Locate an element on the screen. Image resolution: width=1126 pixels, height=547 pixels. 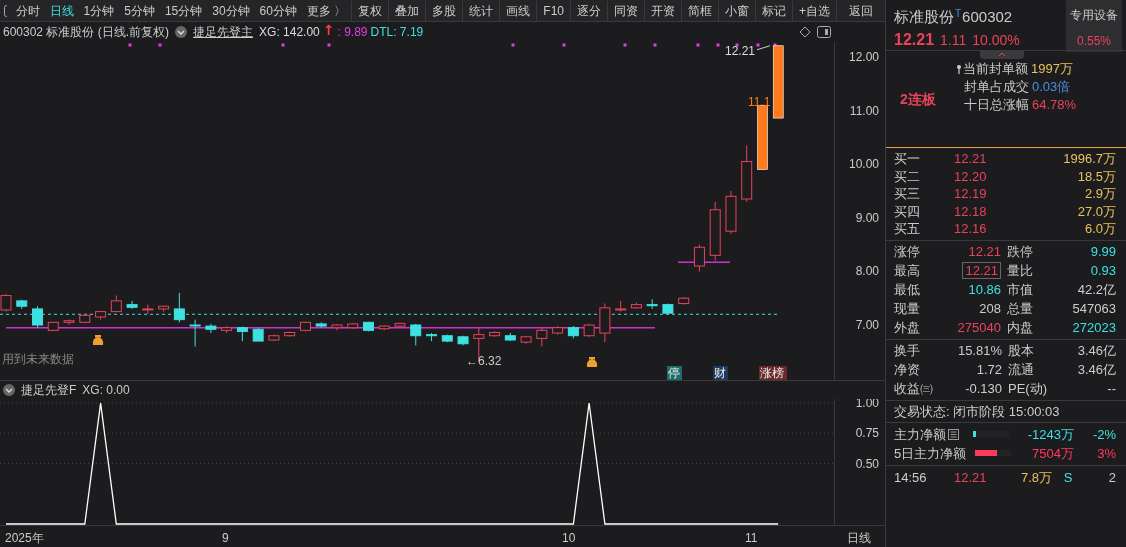
bid-label: 买一 is located at coordinates (907, 159).